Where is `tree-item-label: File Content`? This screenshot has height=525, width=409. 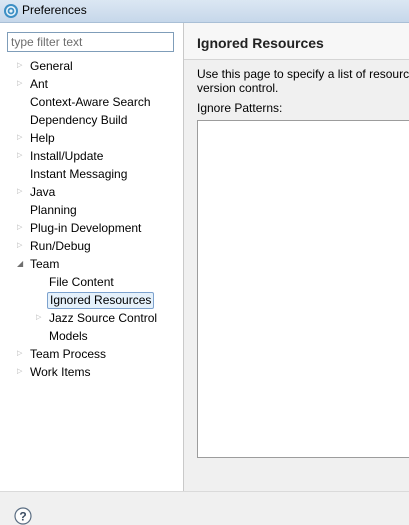
tree-item-label: File Content is located at coordinates (81, 282).